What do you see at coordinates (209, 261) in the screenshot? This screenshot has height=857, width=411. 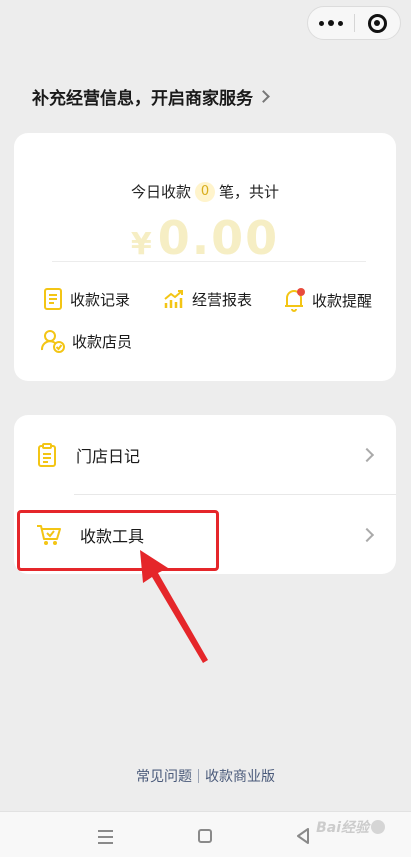 I see `divider` at bounding box center [209, 261].